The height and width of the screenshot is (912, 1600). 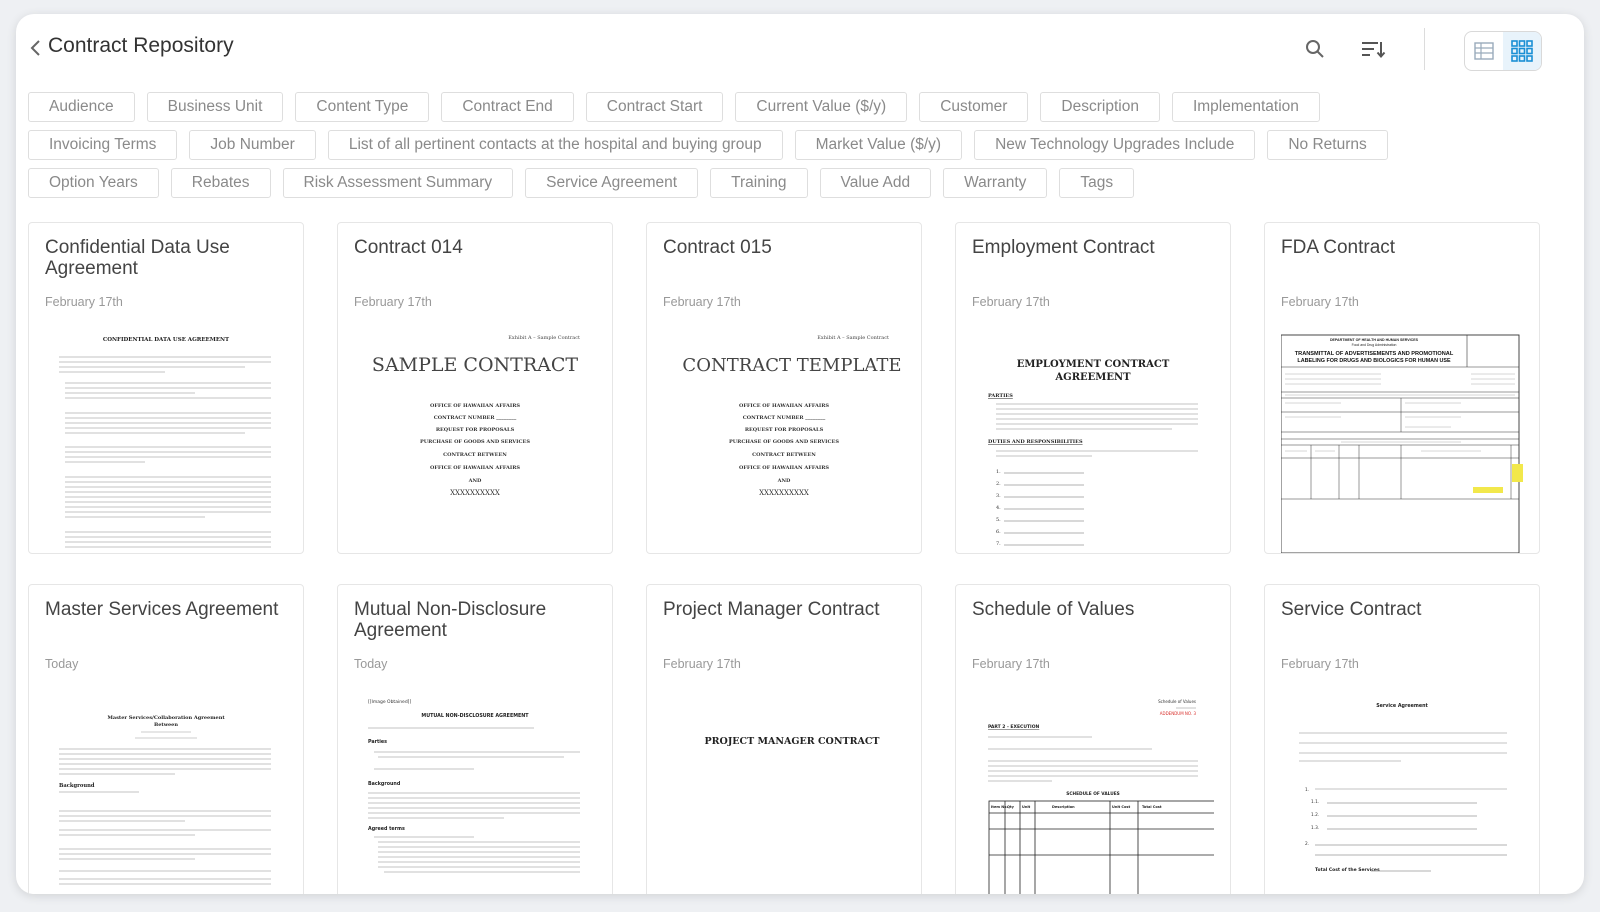 I want to click on svg-text: Food and Drug Administration, so click(x=1374, y=345).